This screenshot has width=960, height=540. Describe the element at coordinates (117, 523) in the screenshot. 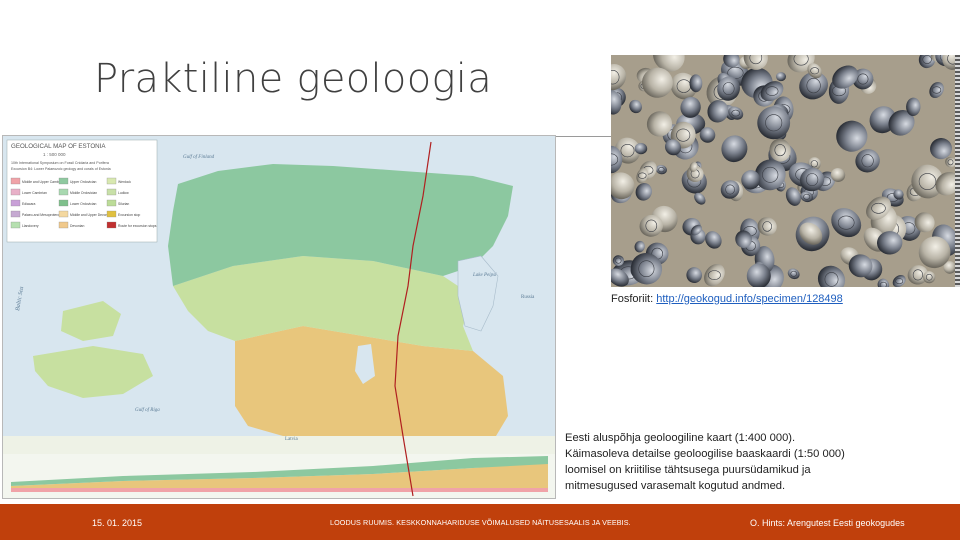

I see `footer-date: 15. 01. 2015` at that location.